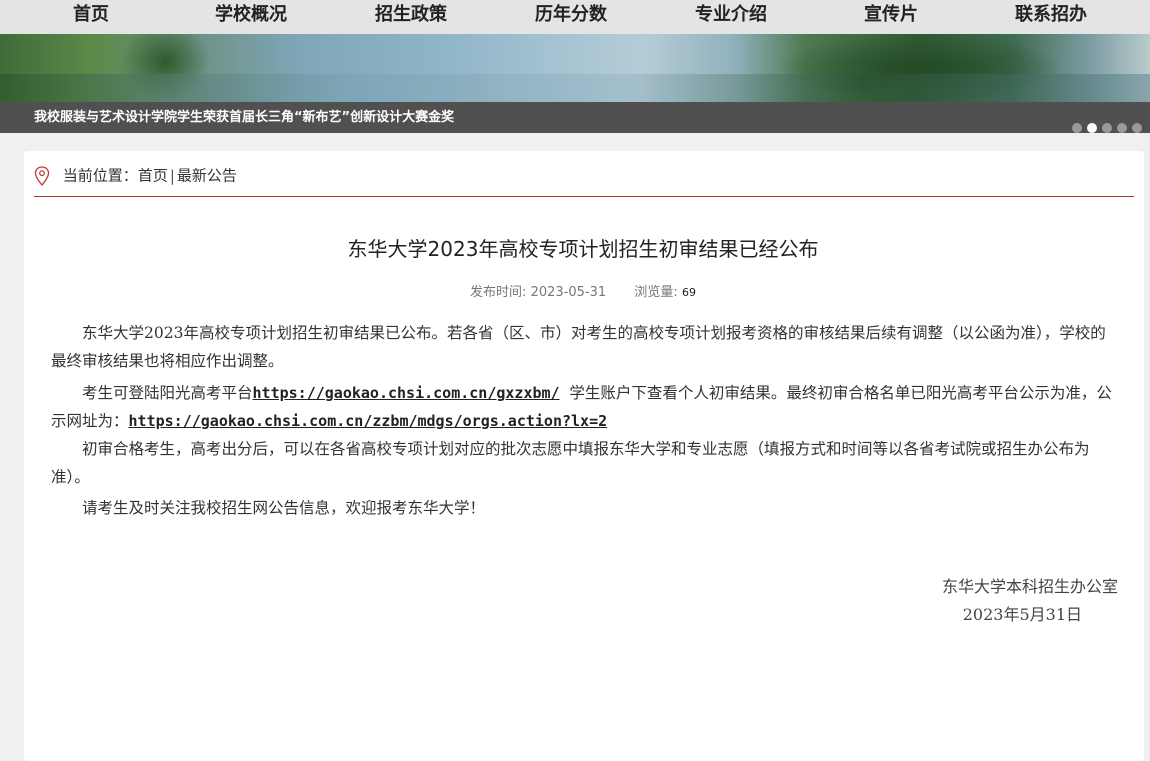 The width and height of the screenshot is (1150, 761). I want to click on carousel-dots, so click(1104, 125).